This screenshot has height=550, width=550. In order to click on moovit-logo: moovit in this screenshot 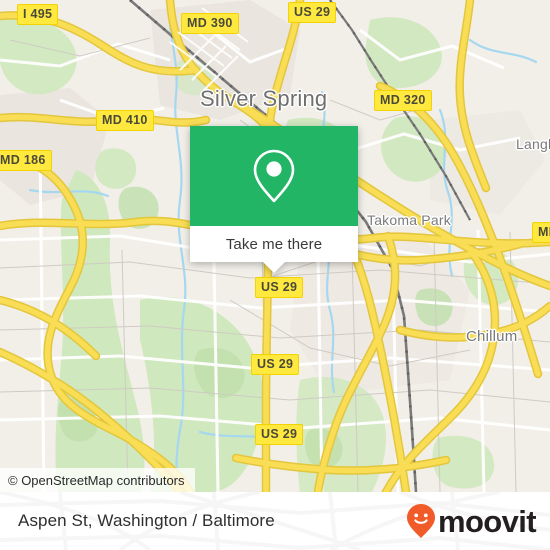, I will do `click(471, 521)`.